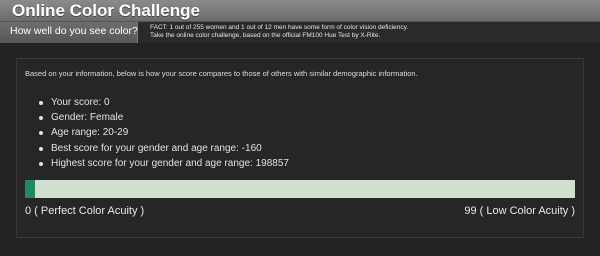 This screenshot has width=600, height=256. What do you see at coordinates (163, 102) in the screenshot?
I see `list-item-your-score: Your score: 0` at bounding box center [163, 102].